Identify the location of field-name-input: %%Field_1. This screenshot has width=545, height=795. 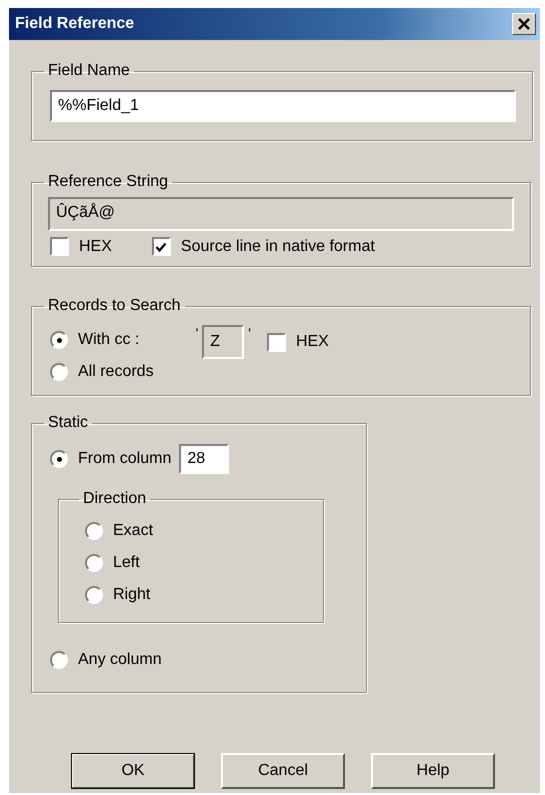
(283, 106).